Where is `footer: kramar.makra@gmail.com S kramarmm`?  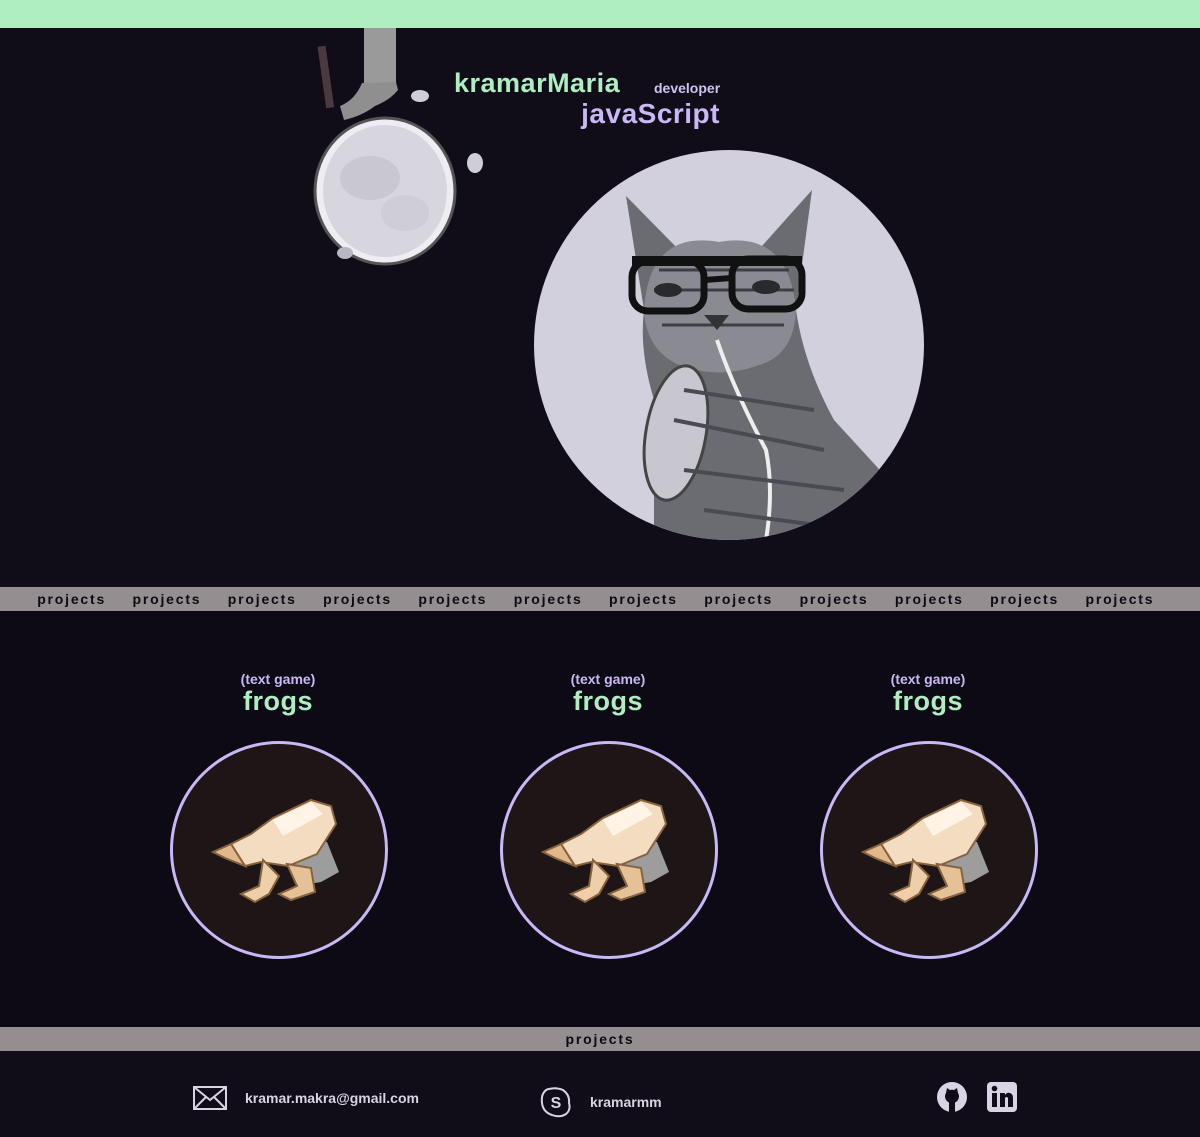 footer: kramar.makra@gmail.com S kramarmm is located at coordinates (600, 1094).